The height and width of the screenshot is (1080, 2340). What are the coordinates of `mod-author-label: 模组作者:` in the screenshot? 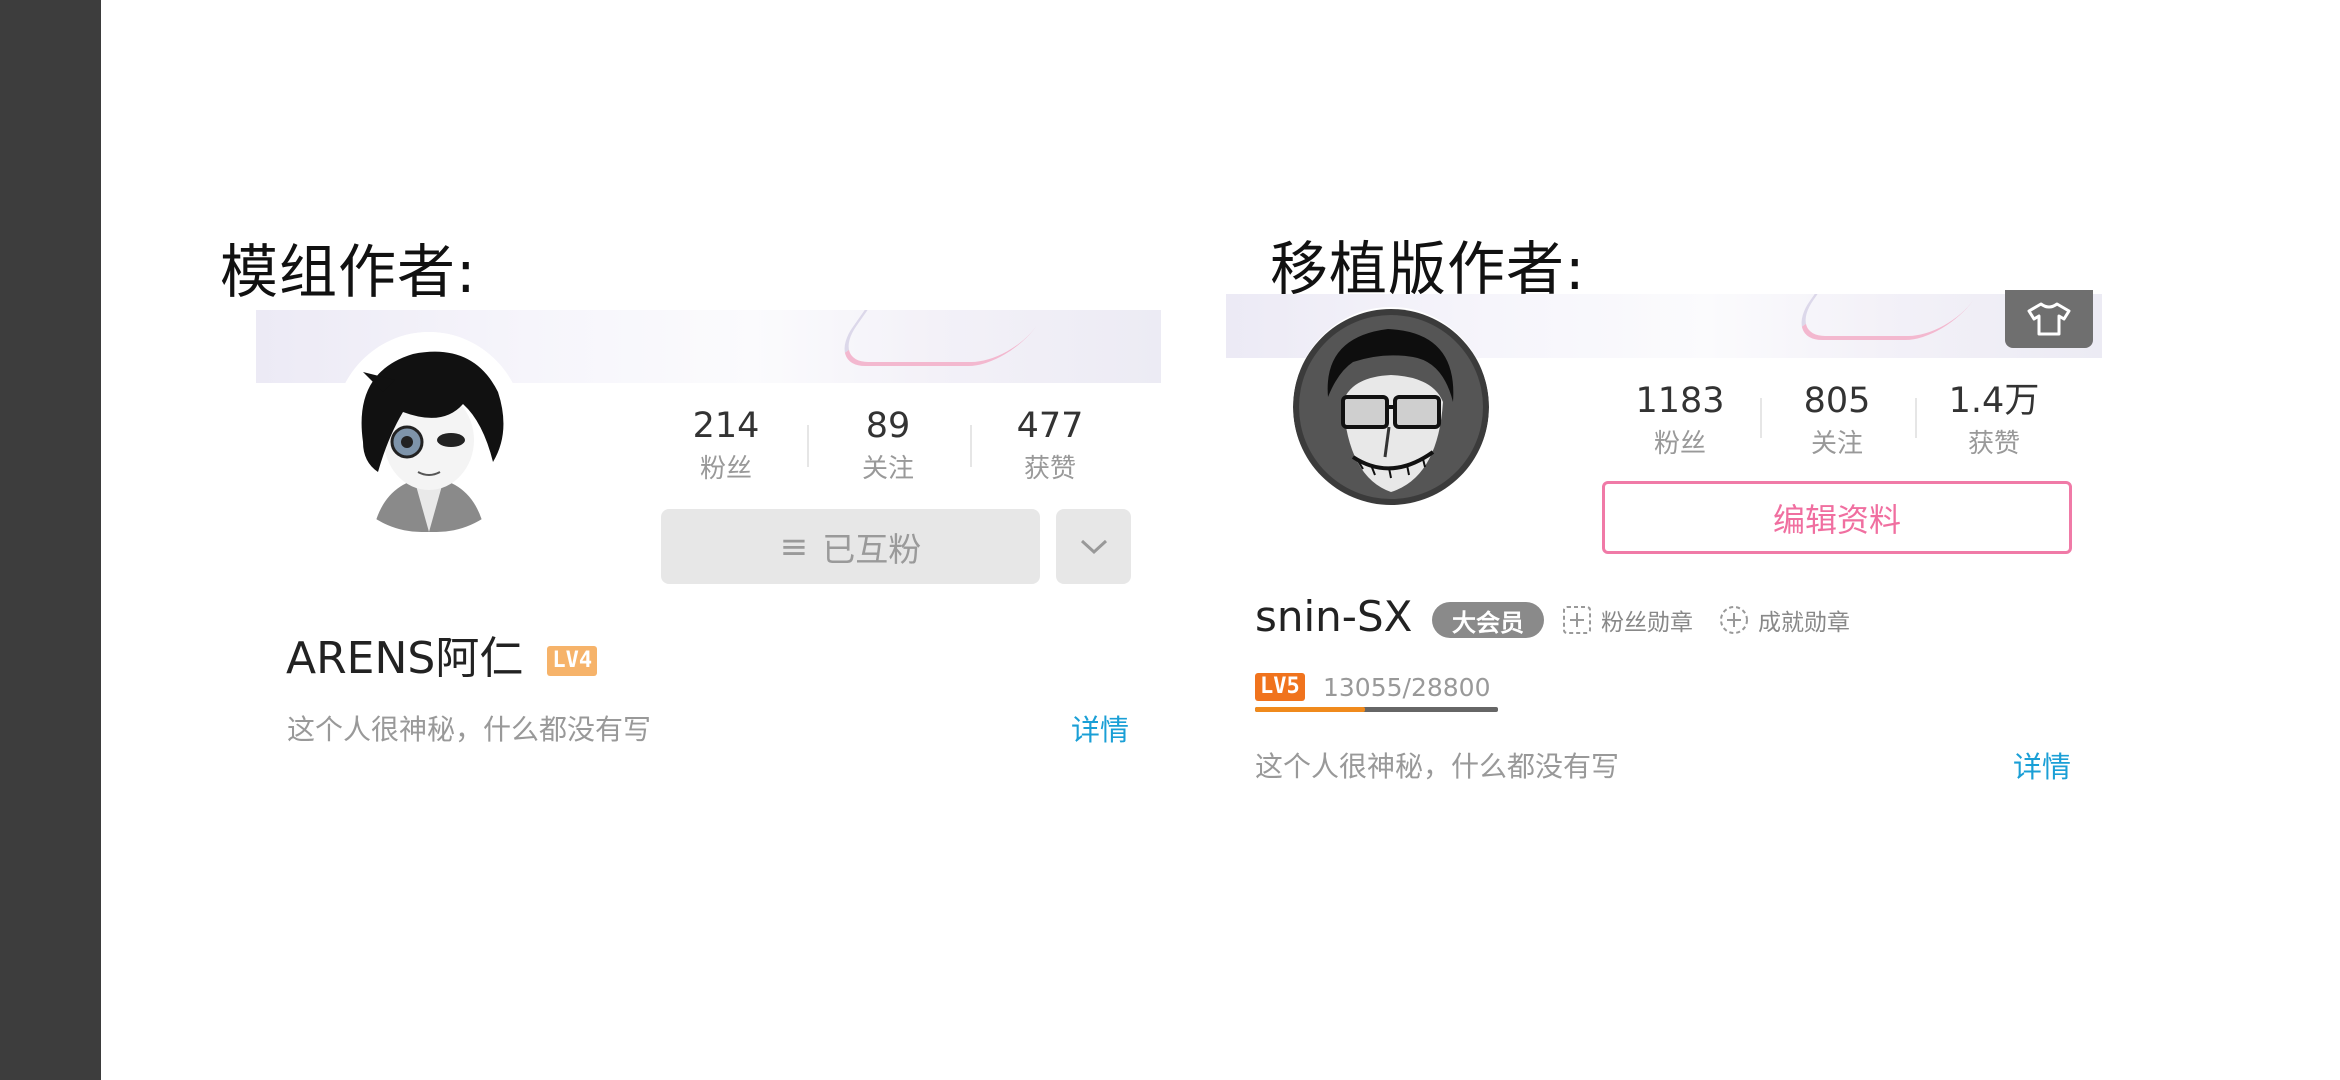 It's located at (348, 272).